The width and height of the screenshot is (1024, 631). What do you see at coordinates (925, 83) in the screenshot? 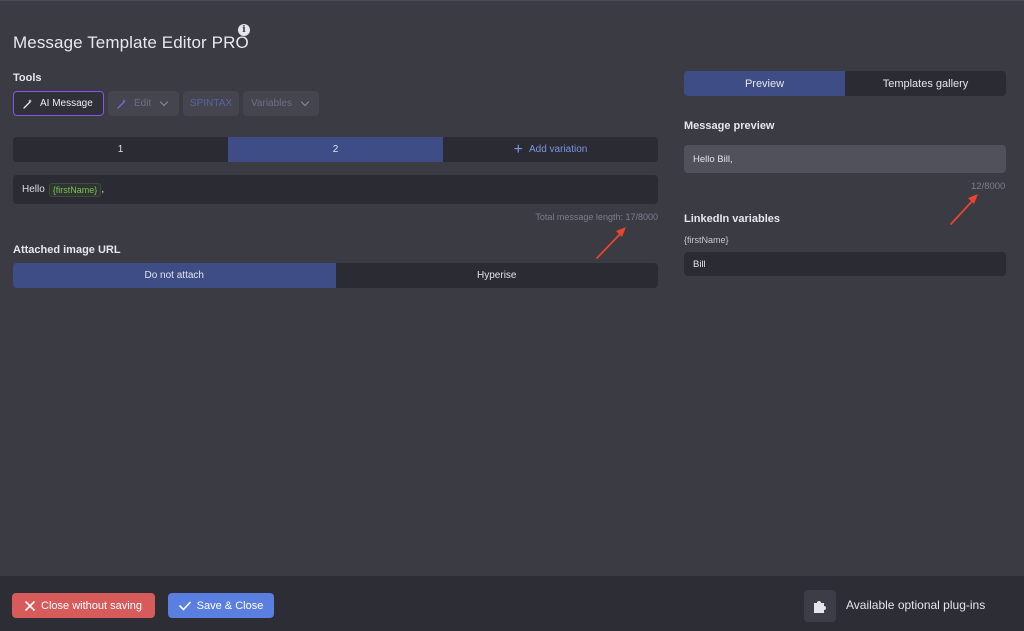
I see `tab-templates-gallery: Templates gallery` at bounding box center [925, 83].